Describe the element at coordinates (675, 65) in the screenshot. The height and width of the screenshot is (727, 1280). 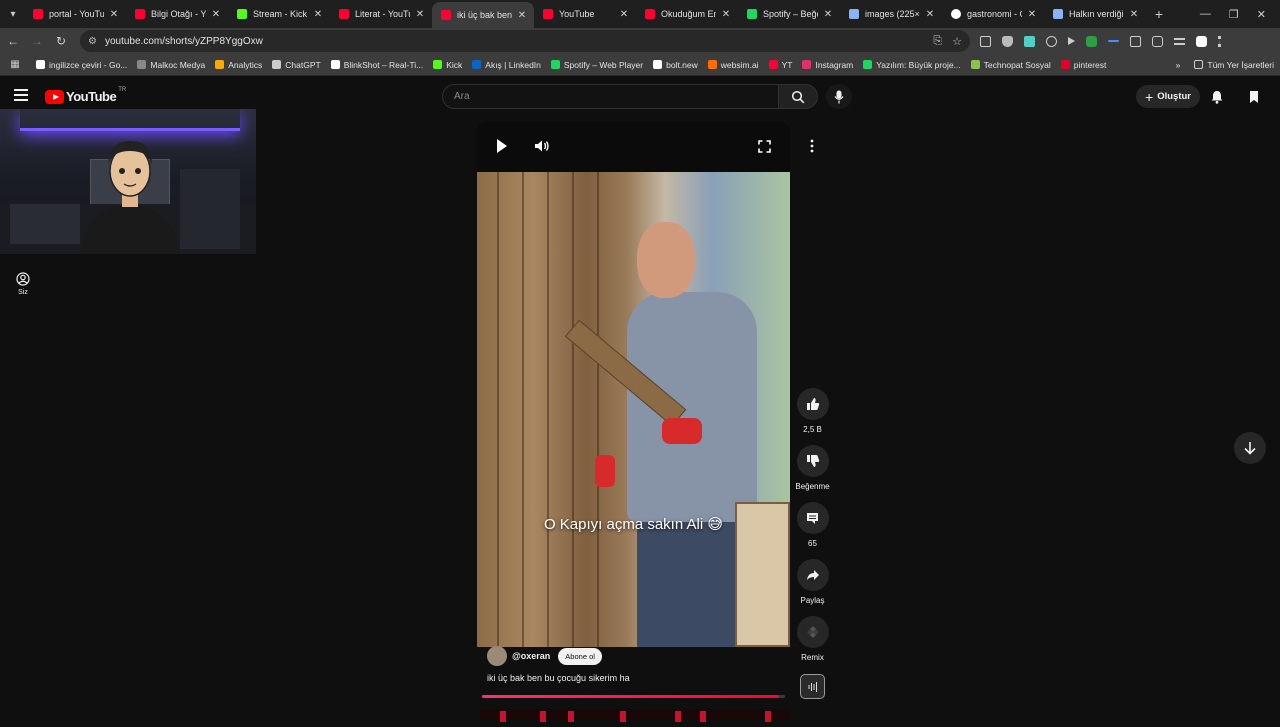
I see `bookmark-item: bolt.new` at that location.